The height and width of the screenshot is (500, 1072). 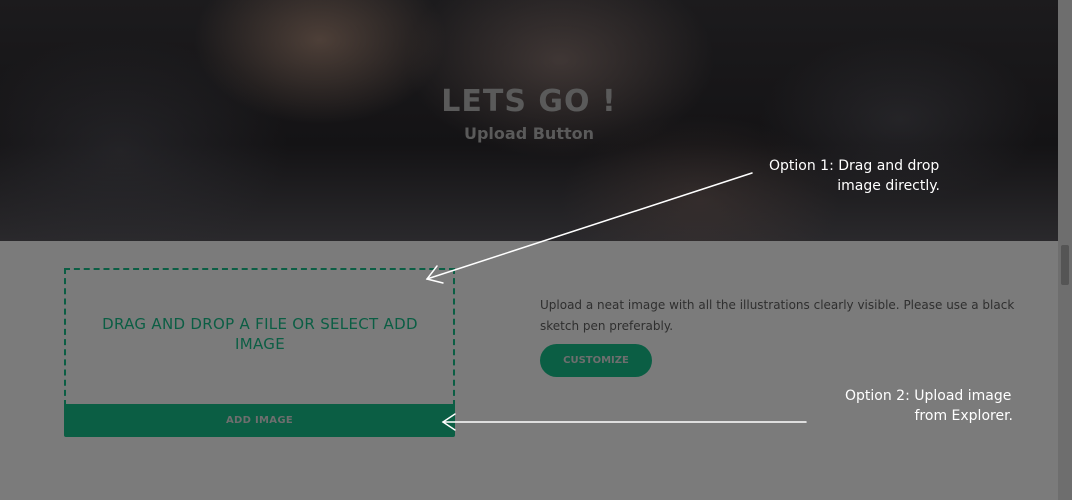 I want to click on drop-zone-label: DRAG AND DROP A FILE OR SELECT ADD IMAGE, so click(x=260, y=334).